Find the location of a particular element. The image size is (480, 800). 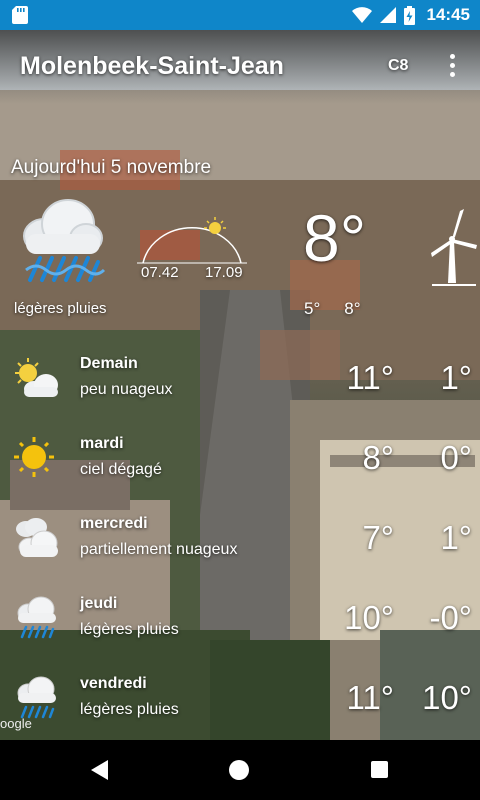

forecast-description: ciel dégagé is located at coordinates (121, 469).